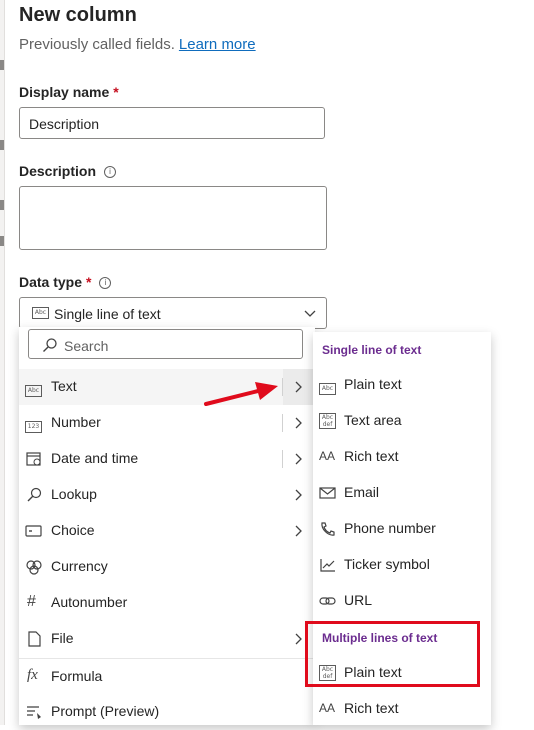 This screenshot has height=730, width=534. I want to click on chart-line-icon, so click(327, 565).